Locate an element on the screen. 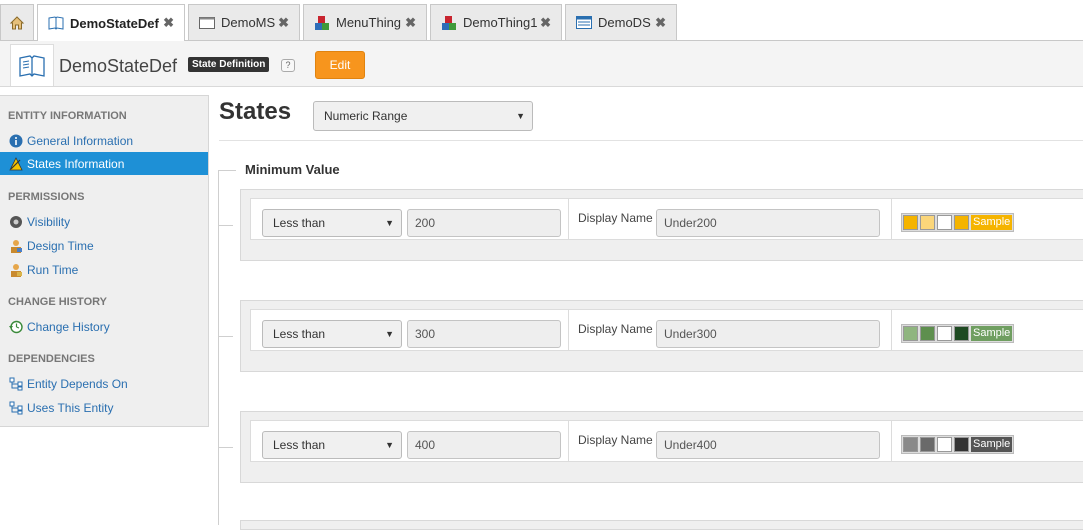  value-input: 400 is located at coordinates (484, 445).